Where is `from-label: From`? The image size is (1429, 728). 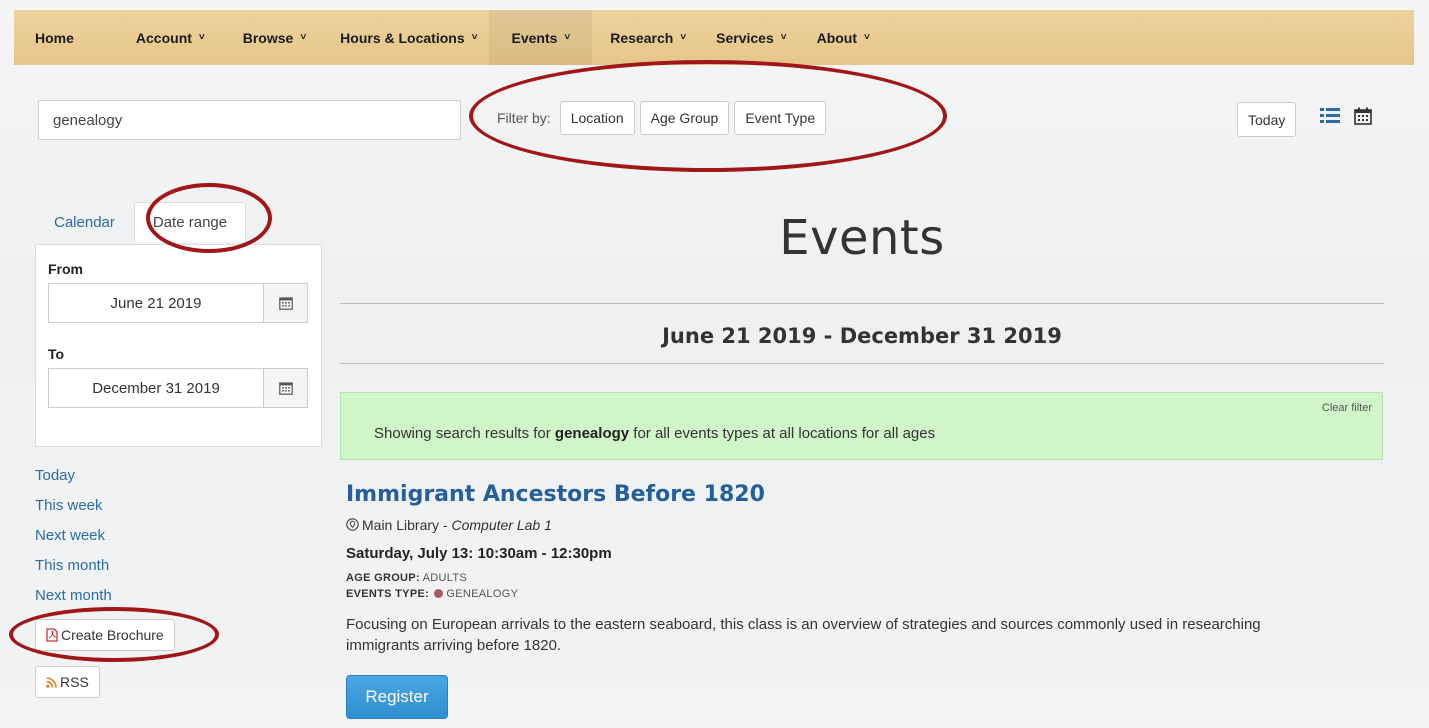
from-label: From is located at coordinates (65, 269).